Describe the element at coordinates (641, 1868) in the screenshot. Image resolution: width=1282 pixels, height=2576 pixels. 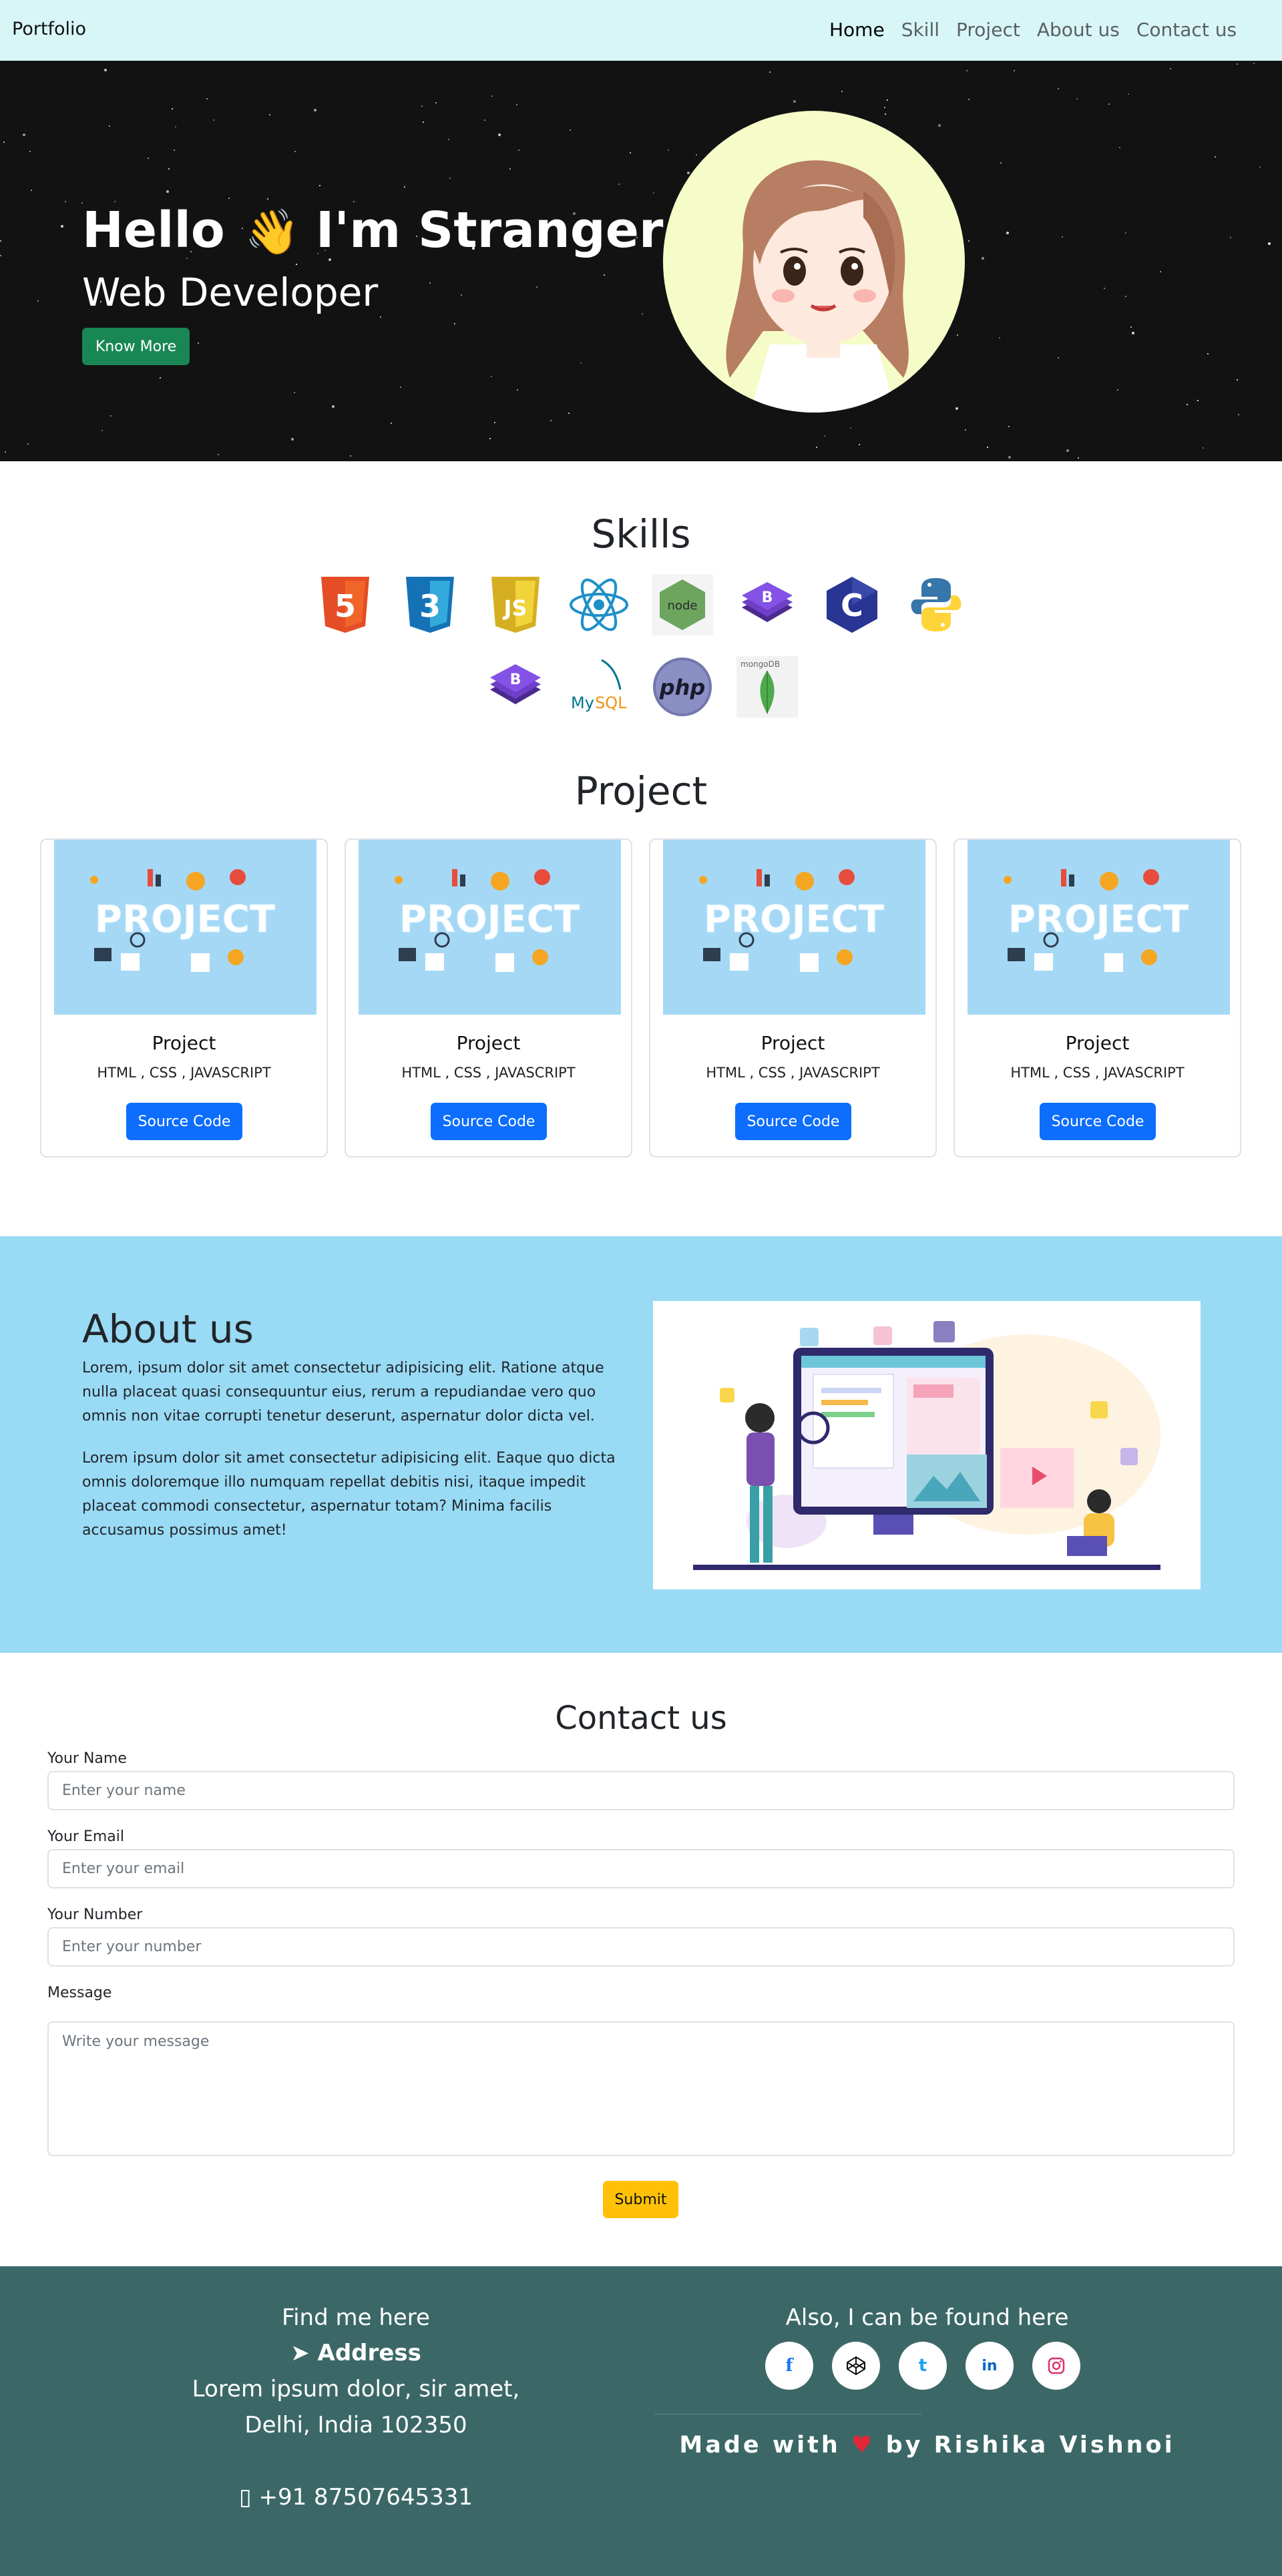
I see `email-input: Enter your email` at that location.